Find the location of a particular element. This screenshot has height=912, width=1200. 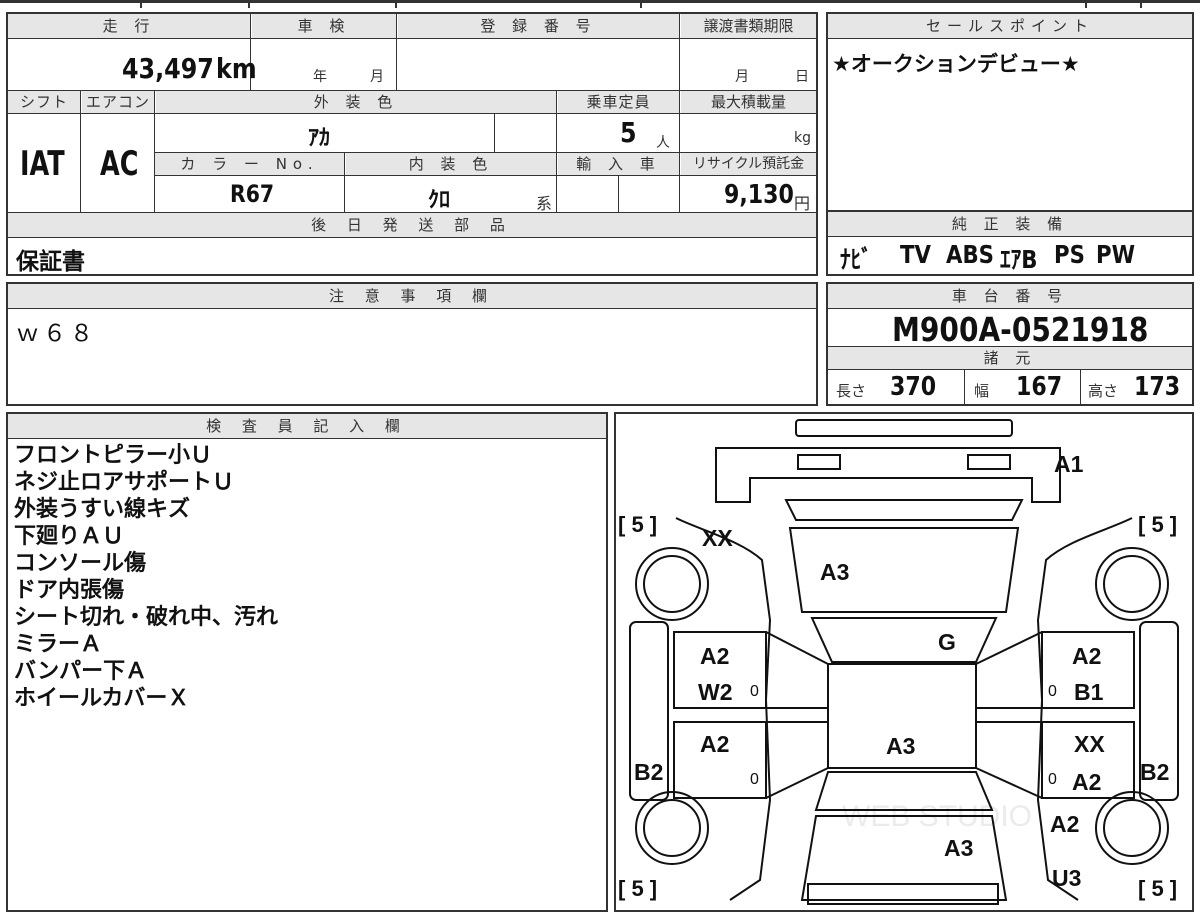

remark-item: フロントピラー小Ｕ is located at coordinates (113, 455).